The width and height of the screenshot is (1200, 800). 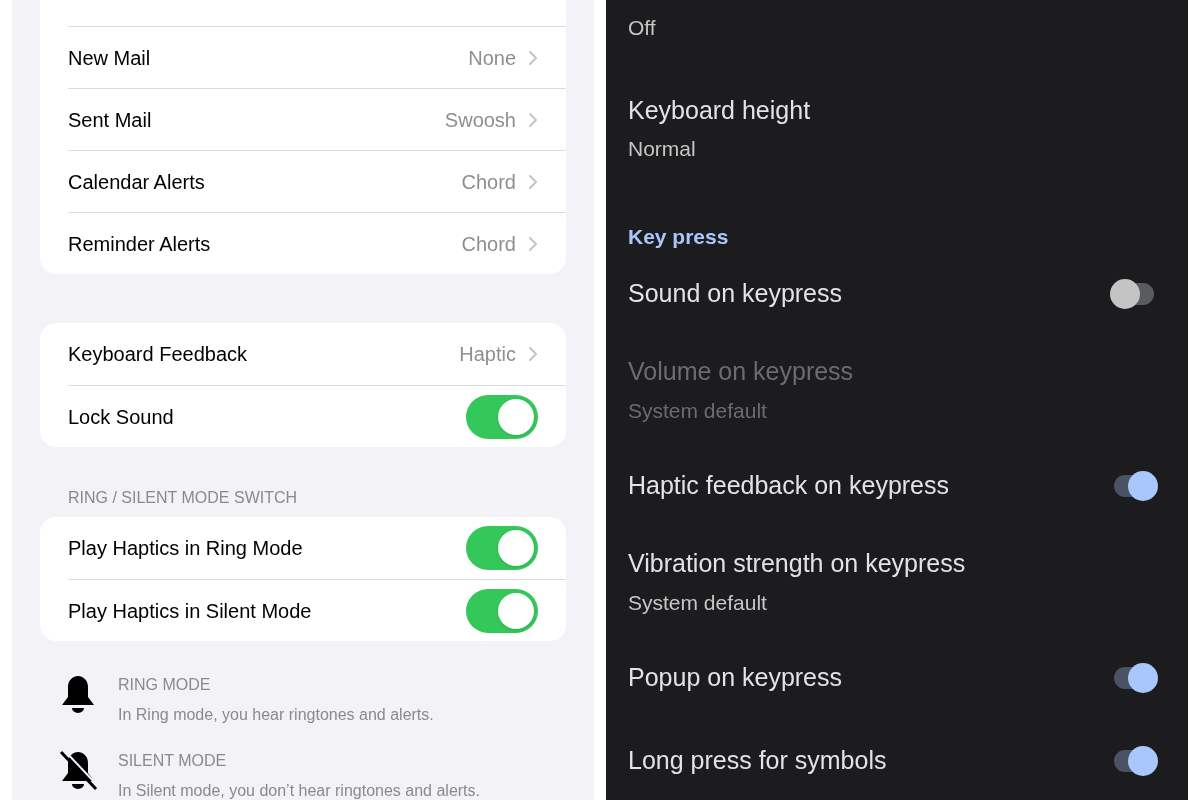 I want to click on row-value: Swoosh, so click(x=480, y=120).